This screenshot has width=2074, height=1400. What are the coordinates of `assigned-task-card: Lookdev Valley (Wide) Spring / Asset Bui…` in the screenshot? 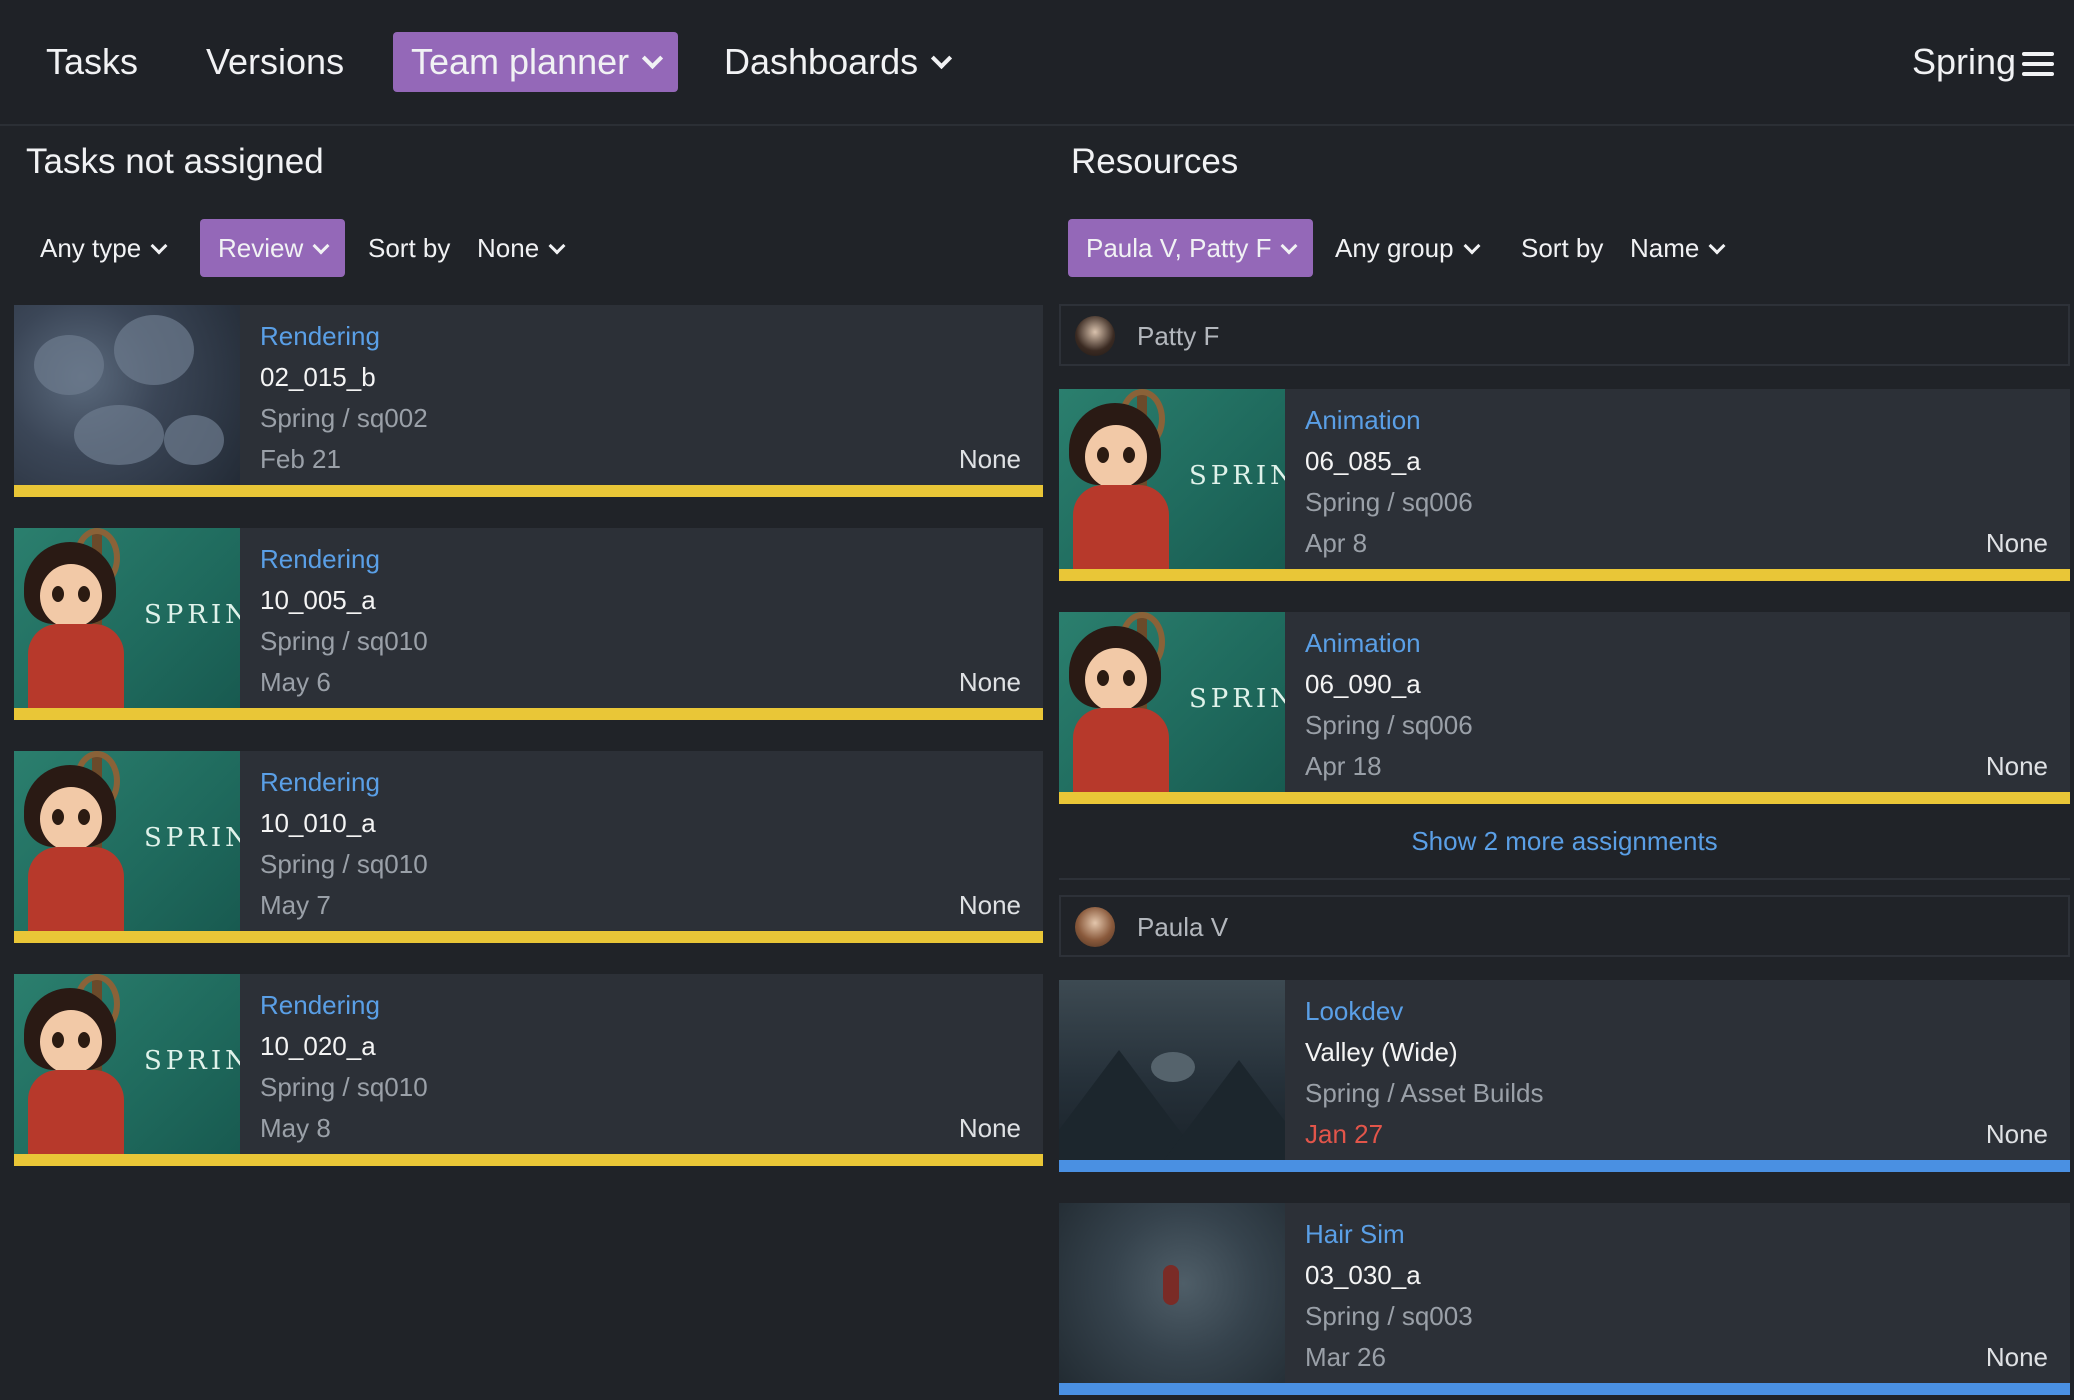 It's located at (1564, 1076).